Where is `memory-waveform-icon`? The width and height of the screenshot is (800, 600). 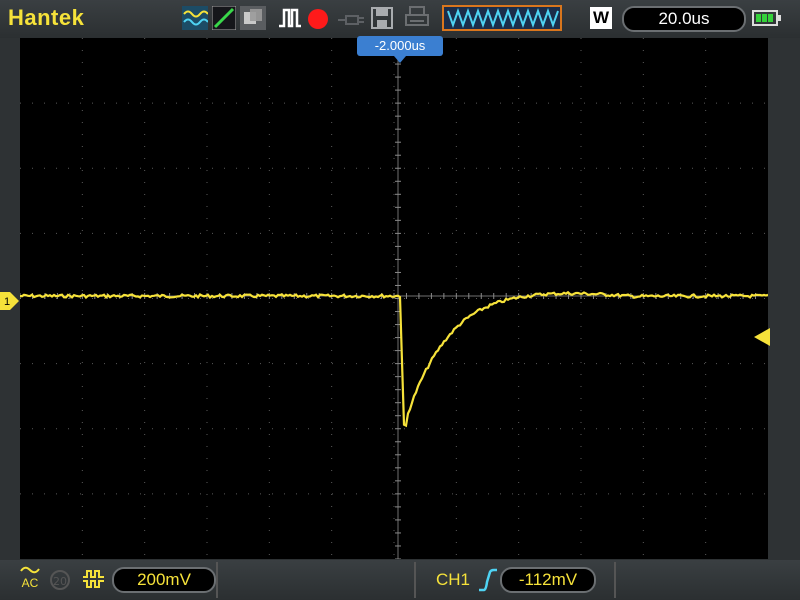 memory-waveform-icon is located at coordinates (503, 18).